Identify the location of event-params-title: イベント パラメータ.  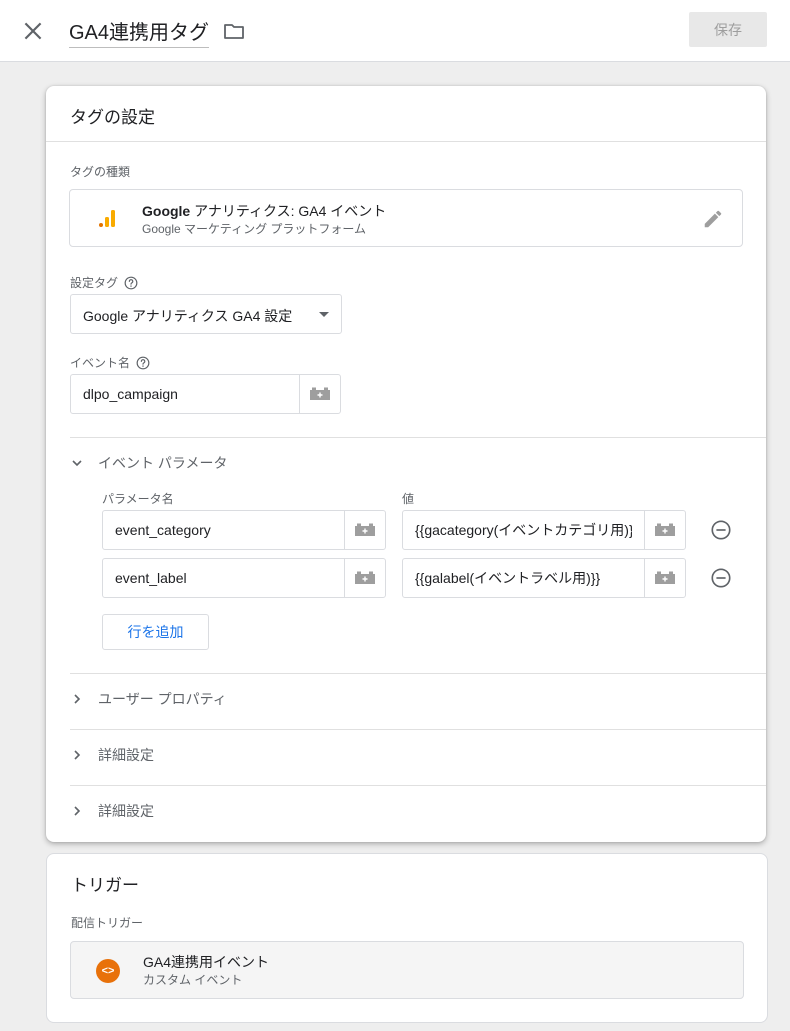
(163, 463).